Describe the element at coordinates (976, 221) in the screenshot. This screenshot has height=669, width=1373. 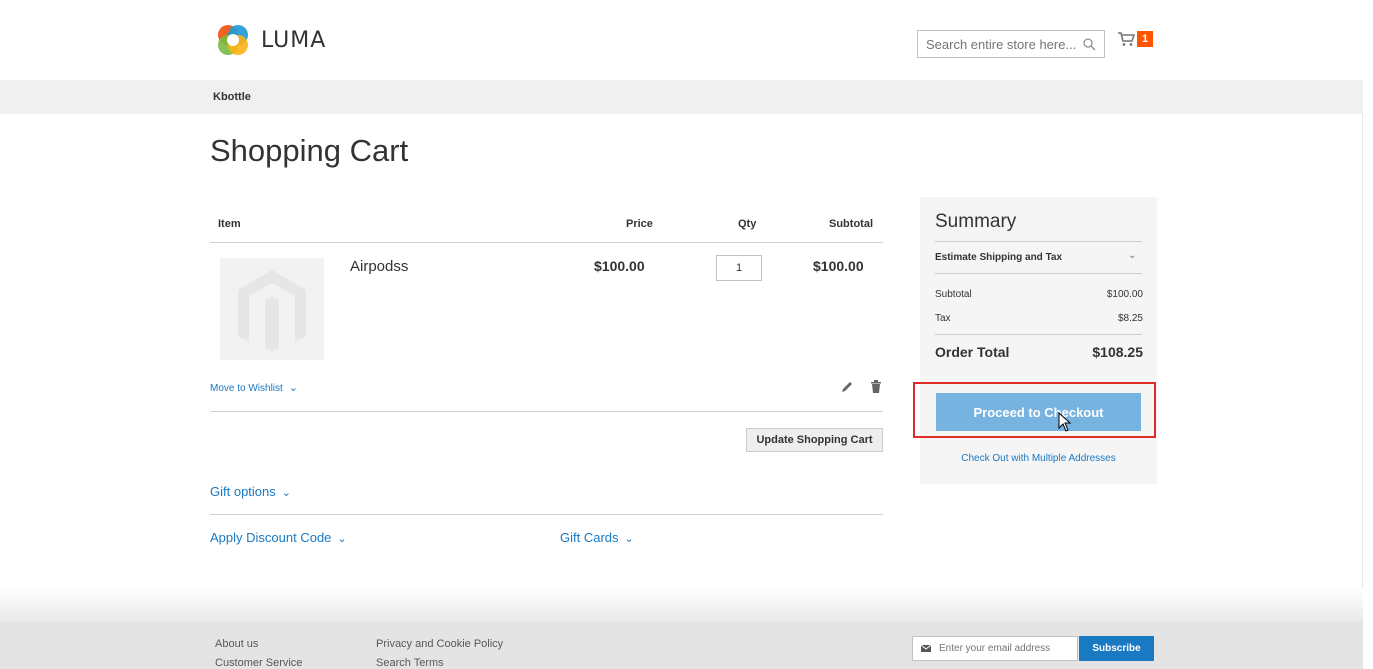
I see `summary-title: Summary` at that location.